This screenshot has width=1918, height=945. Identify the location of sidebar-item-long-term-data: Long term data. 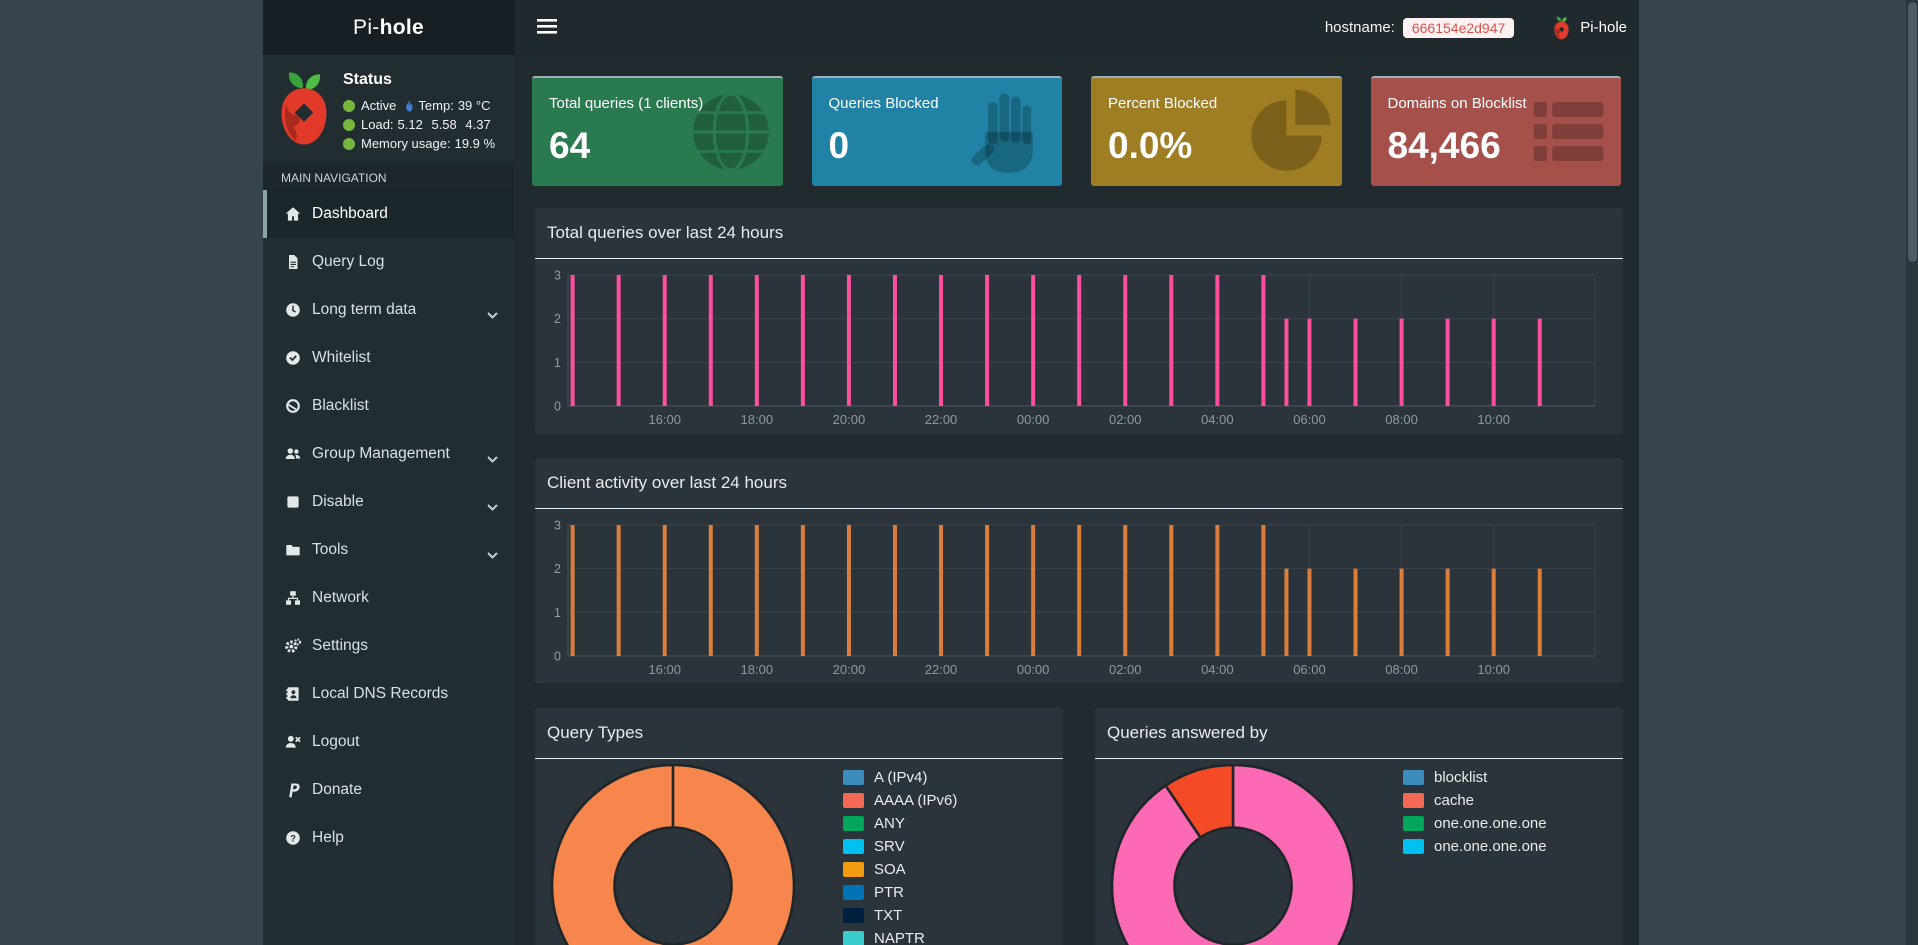
(388, 310).